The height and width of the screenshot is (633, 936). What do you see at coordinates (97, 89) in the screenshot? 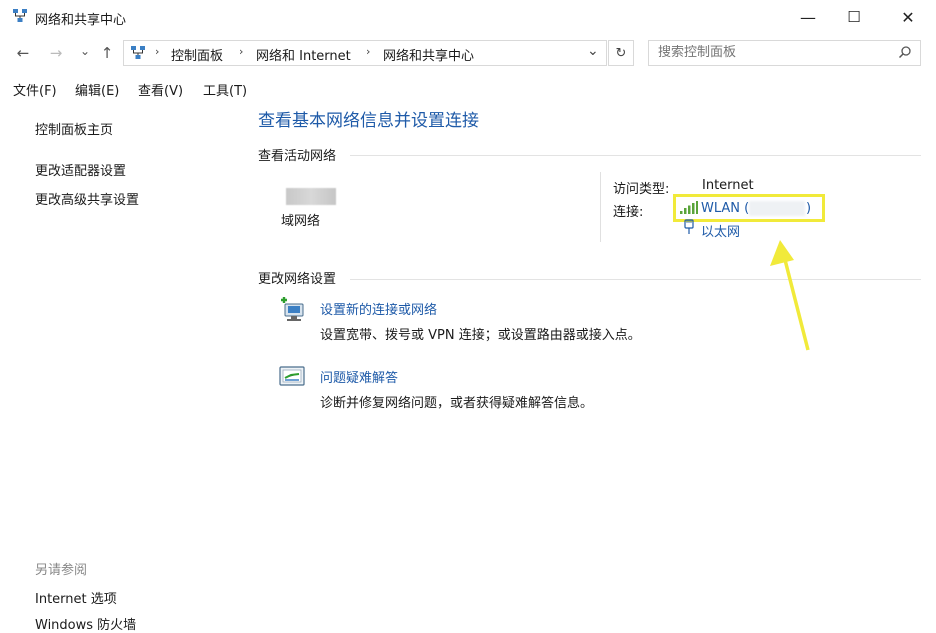
I see `menu-edit: 编辑(E)` at bounding box center [97, 89].